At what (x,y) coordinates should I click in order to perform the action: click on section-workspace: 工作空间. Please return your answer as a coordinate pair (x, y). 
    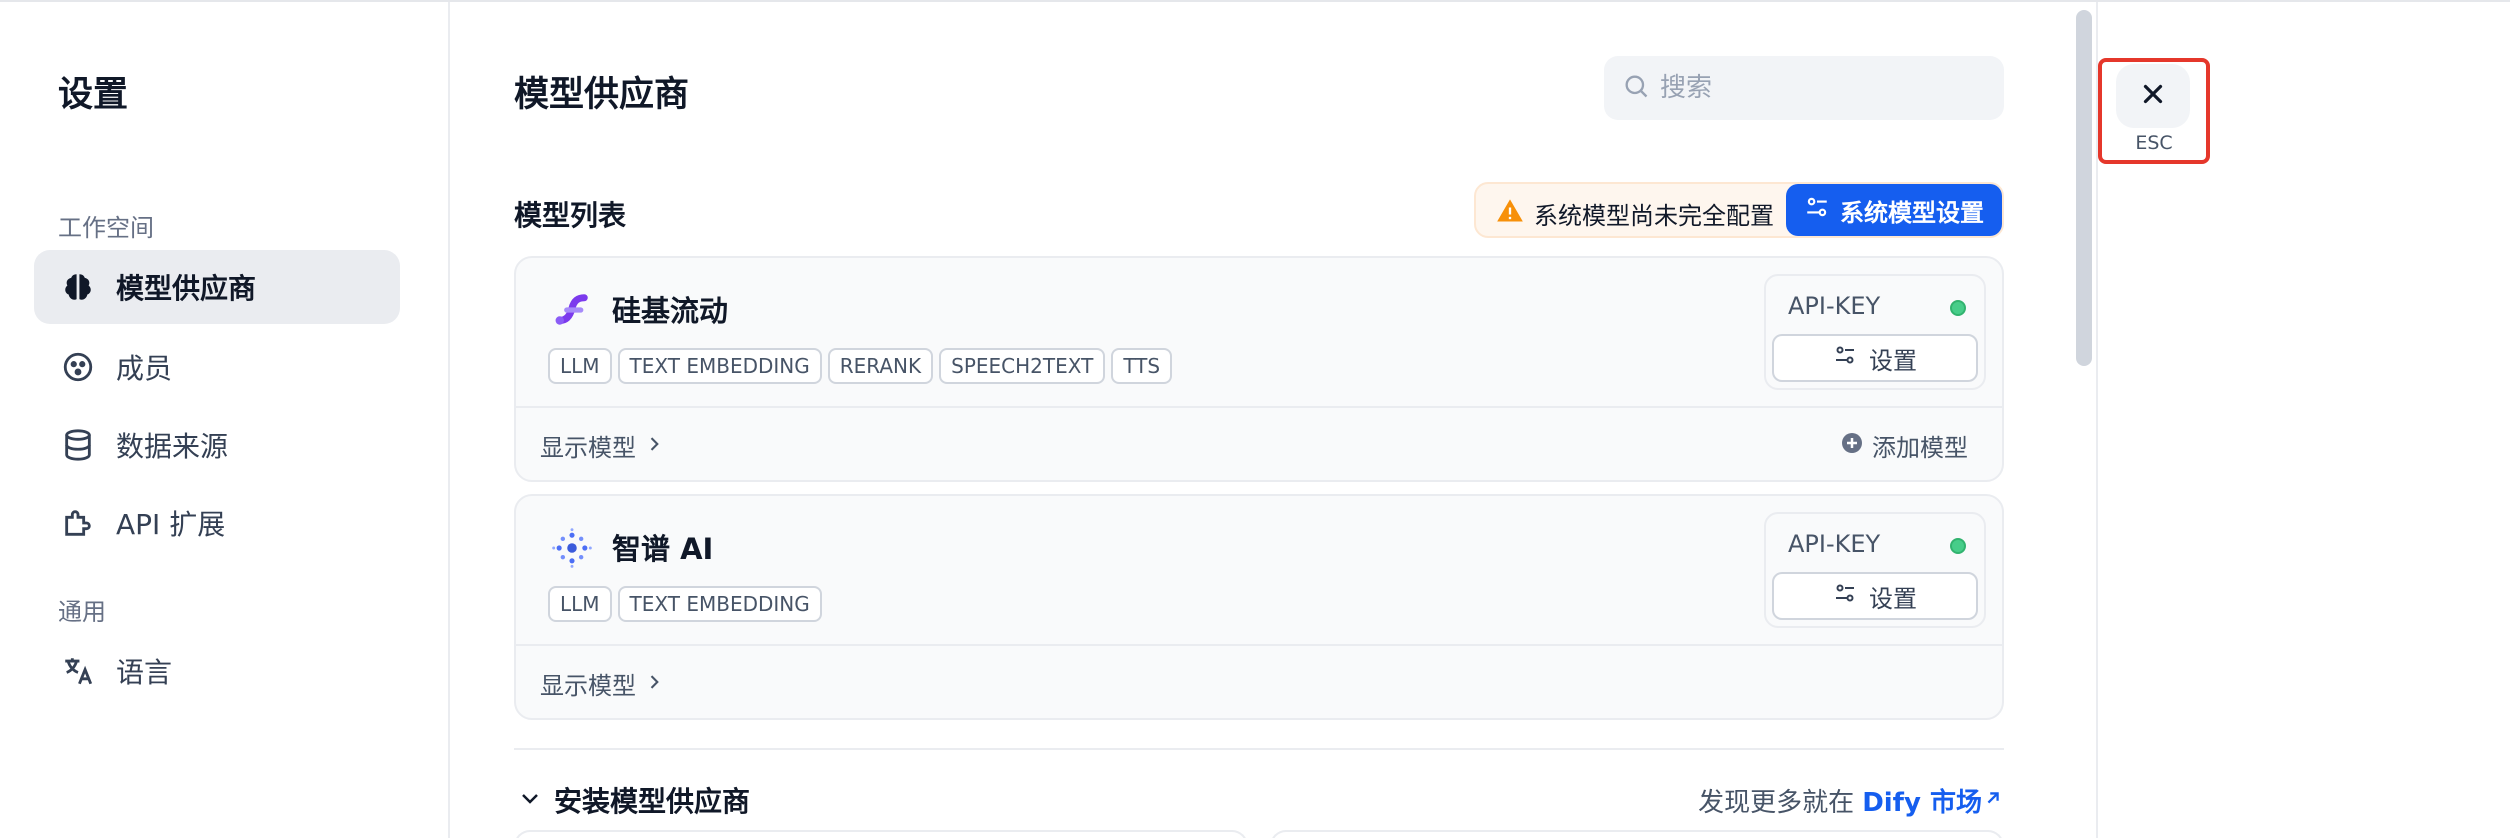
    Looking at the image, I should click on (106, 228).